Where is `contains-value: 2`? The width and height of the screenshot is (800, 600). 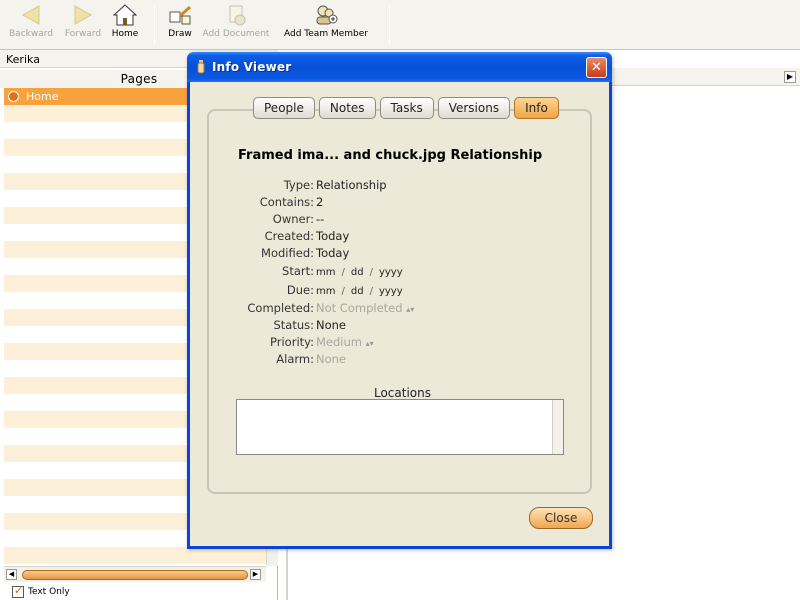
contains-value: 2 is located at coordinates (320, 202).